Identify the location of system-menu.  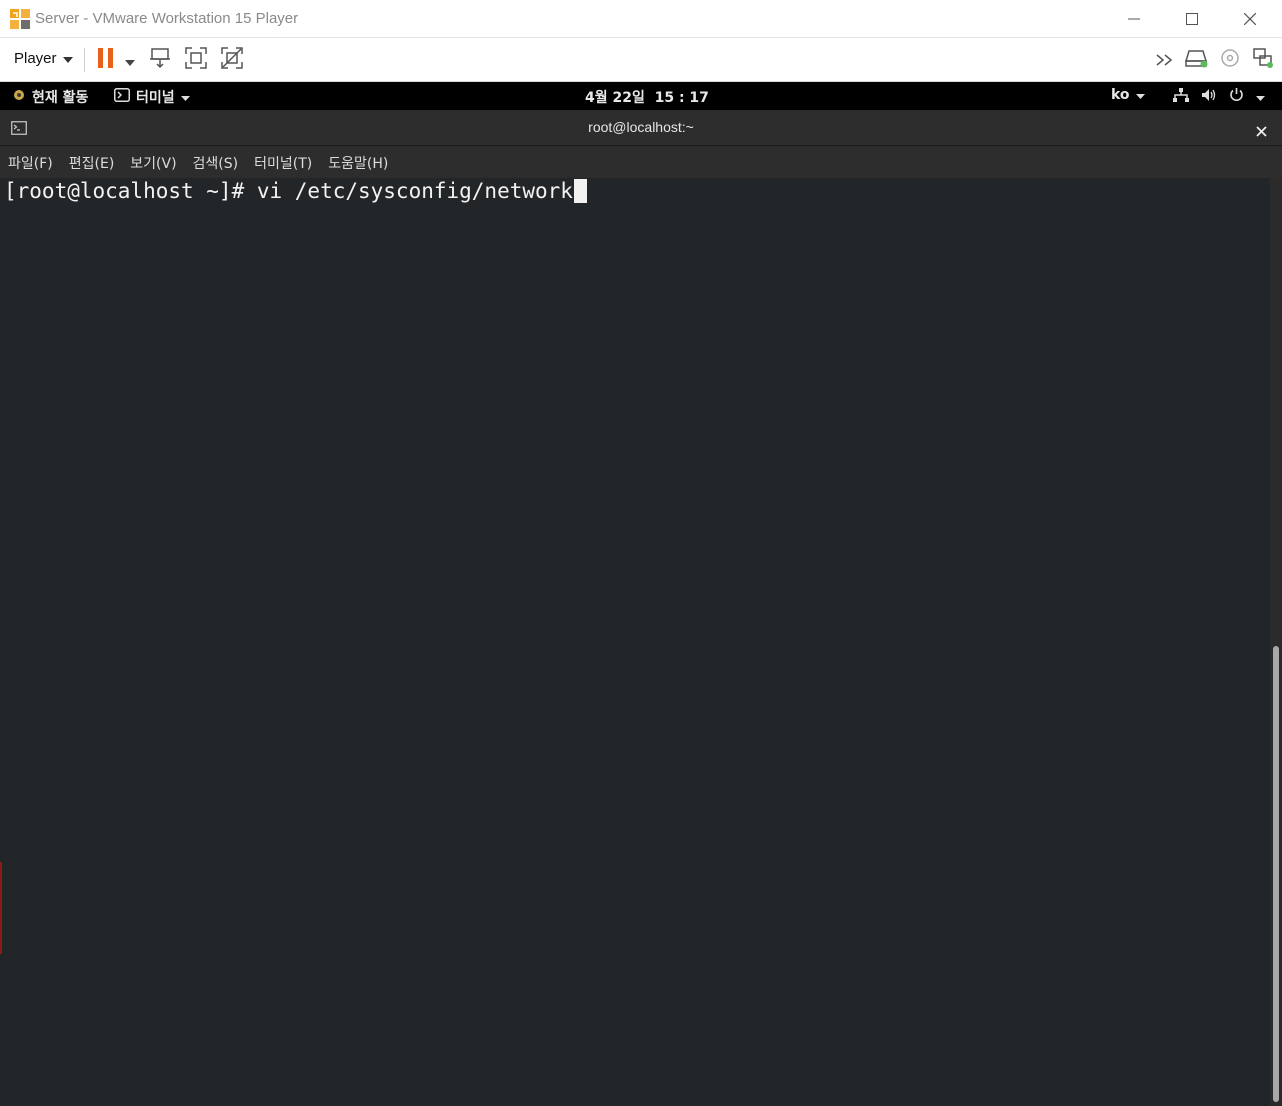
(1219, 96).